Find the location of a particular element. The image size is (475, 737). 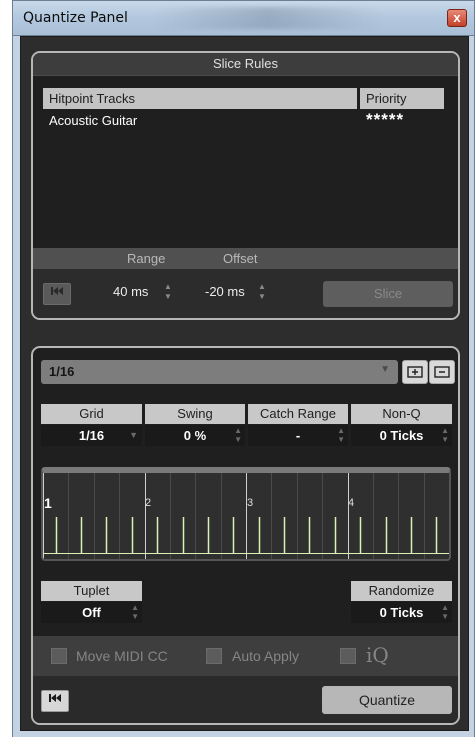

quantize-button: Quantize is located at coordinates (387, 700).